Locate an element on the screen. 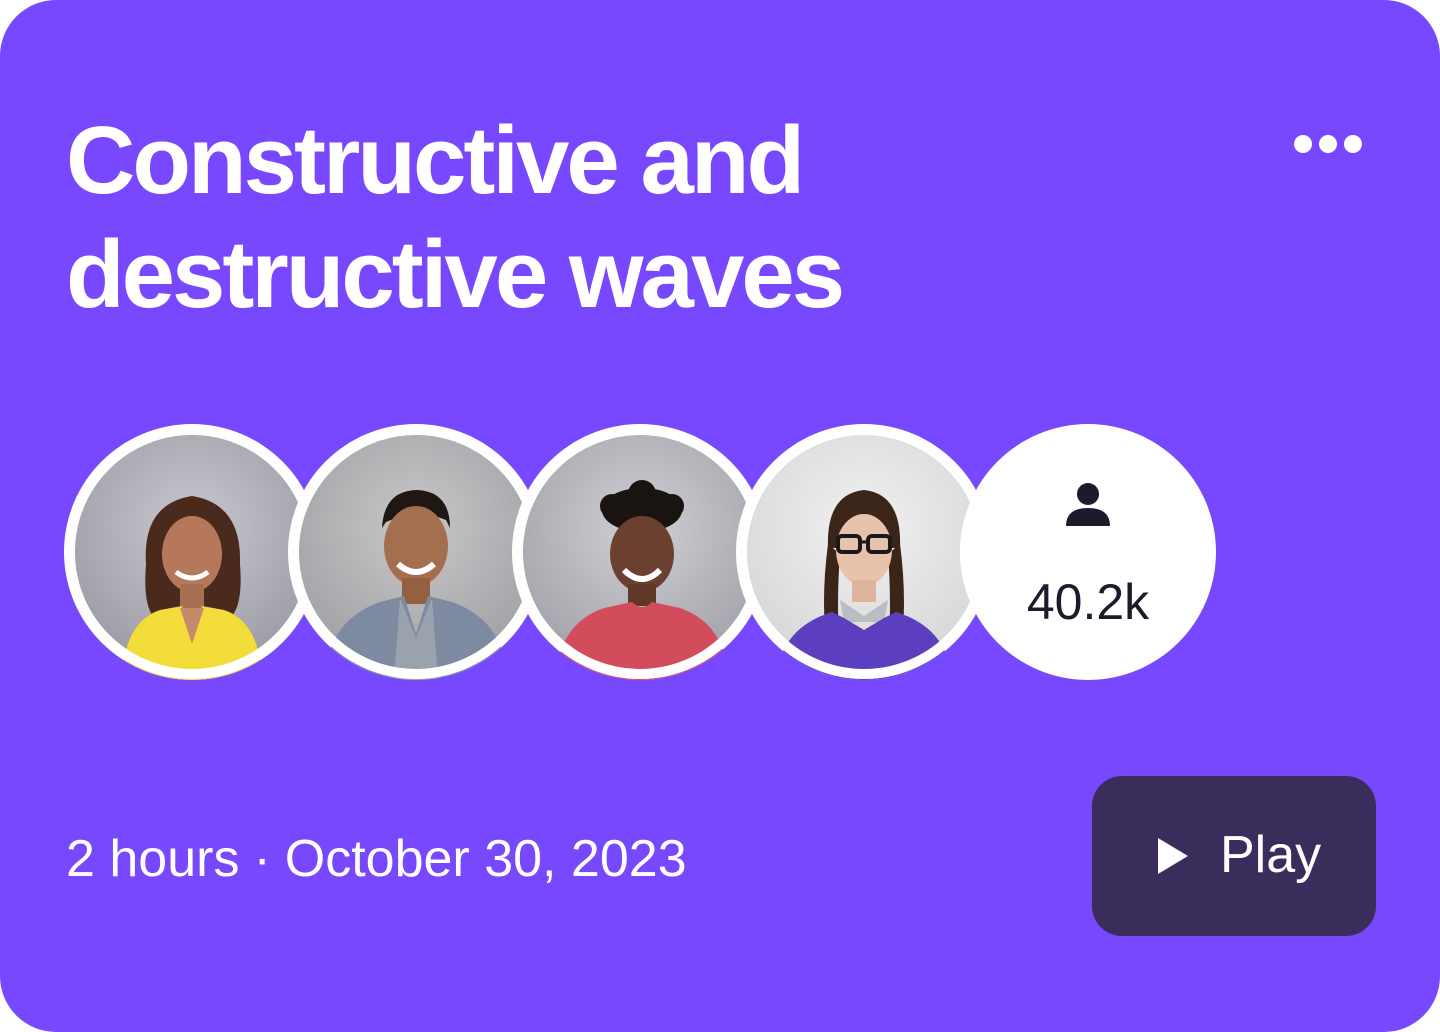 This screenshot has height=1032, width=1440. play-label: Play is located at coordinates (1271, 855).